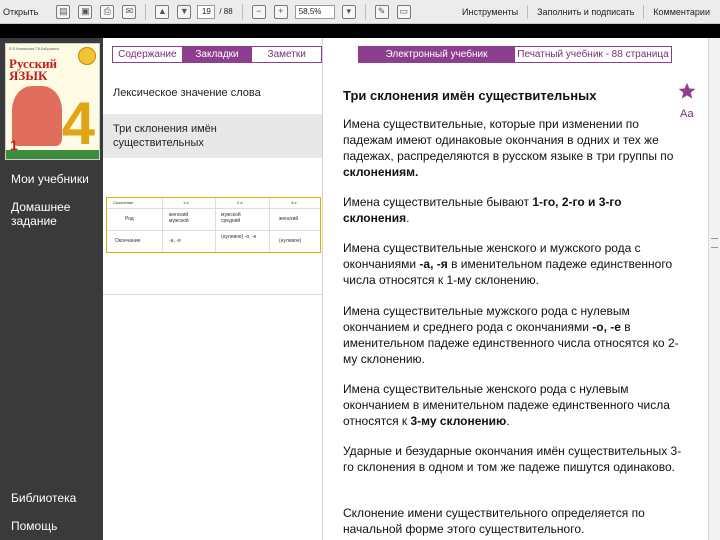 Image resolution: width=720 pixels, height=540 pixels. What do you see at coordinates (714, 243) in the screenshot?
I see `scroll-grip-icon` at bounding box center [714, 243].